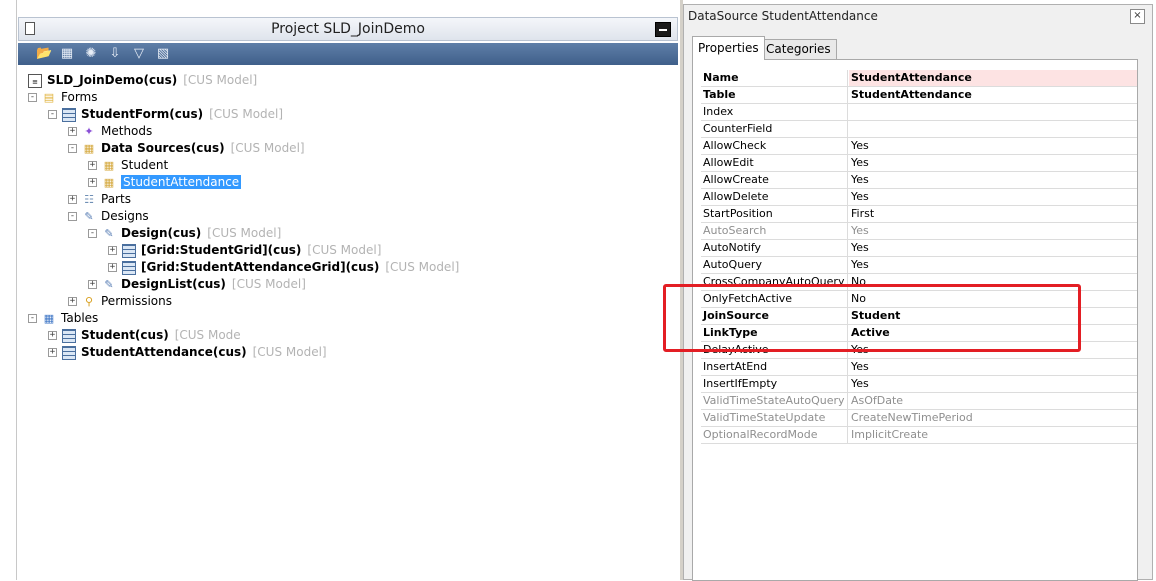 The height and width of the screenshot is (581, 1156). I want to click on property-row: AutoQuery Yes, so click(919, 265).